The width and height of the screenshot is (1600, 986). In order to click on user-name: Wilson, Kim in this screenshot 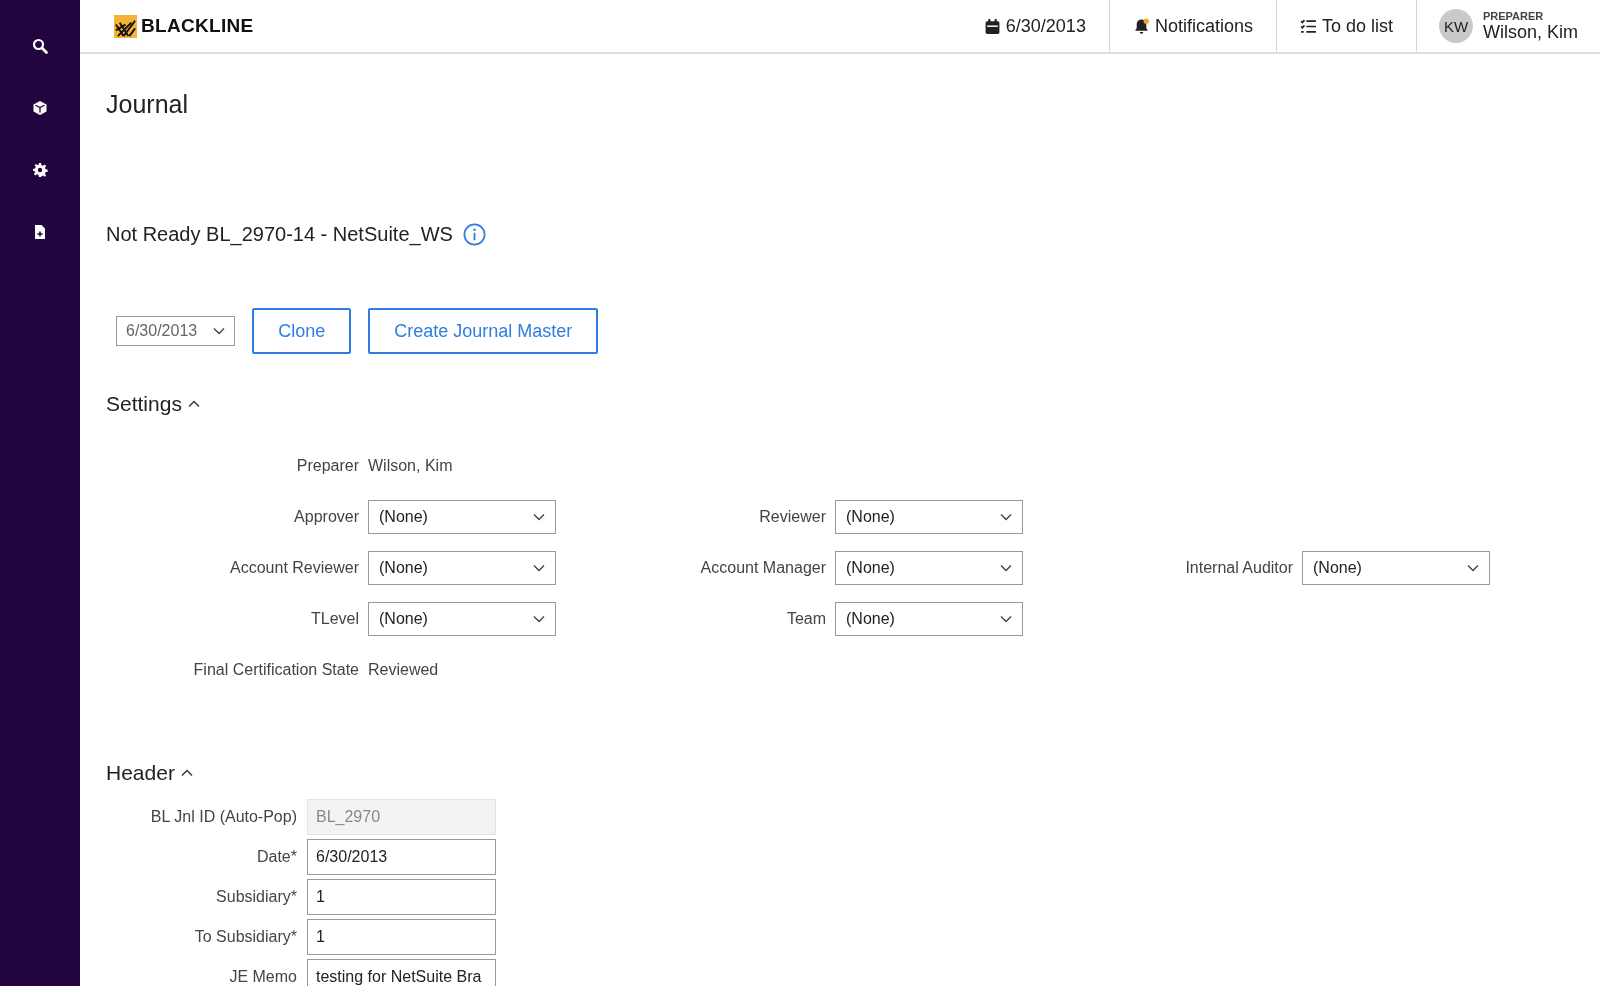, I will do `click(1530, 32)`.